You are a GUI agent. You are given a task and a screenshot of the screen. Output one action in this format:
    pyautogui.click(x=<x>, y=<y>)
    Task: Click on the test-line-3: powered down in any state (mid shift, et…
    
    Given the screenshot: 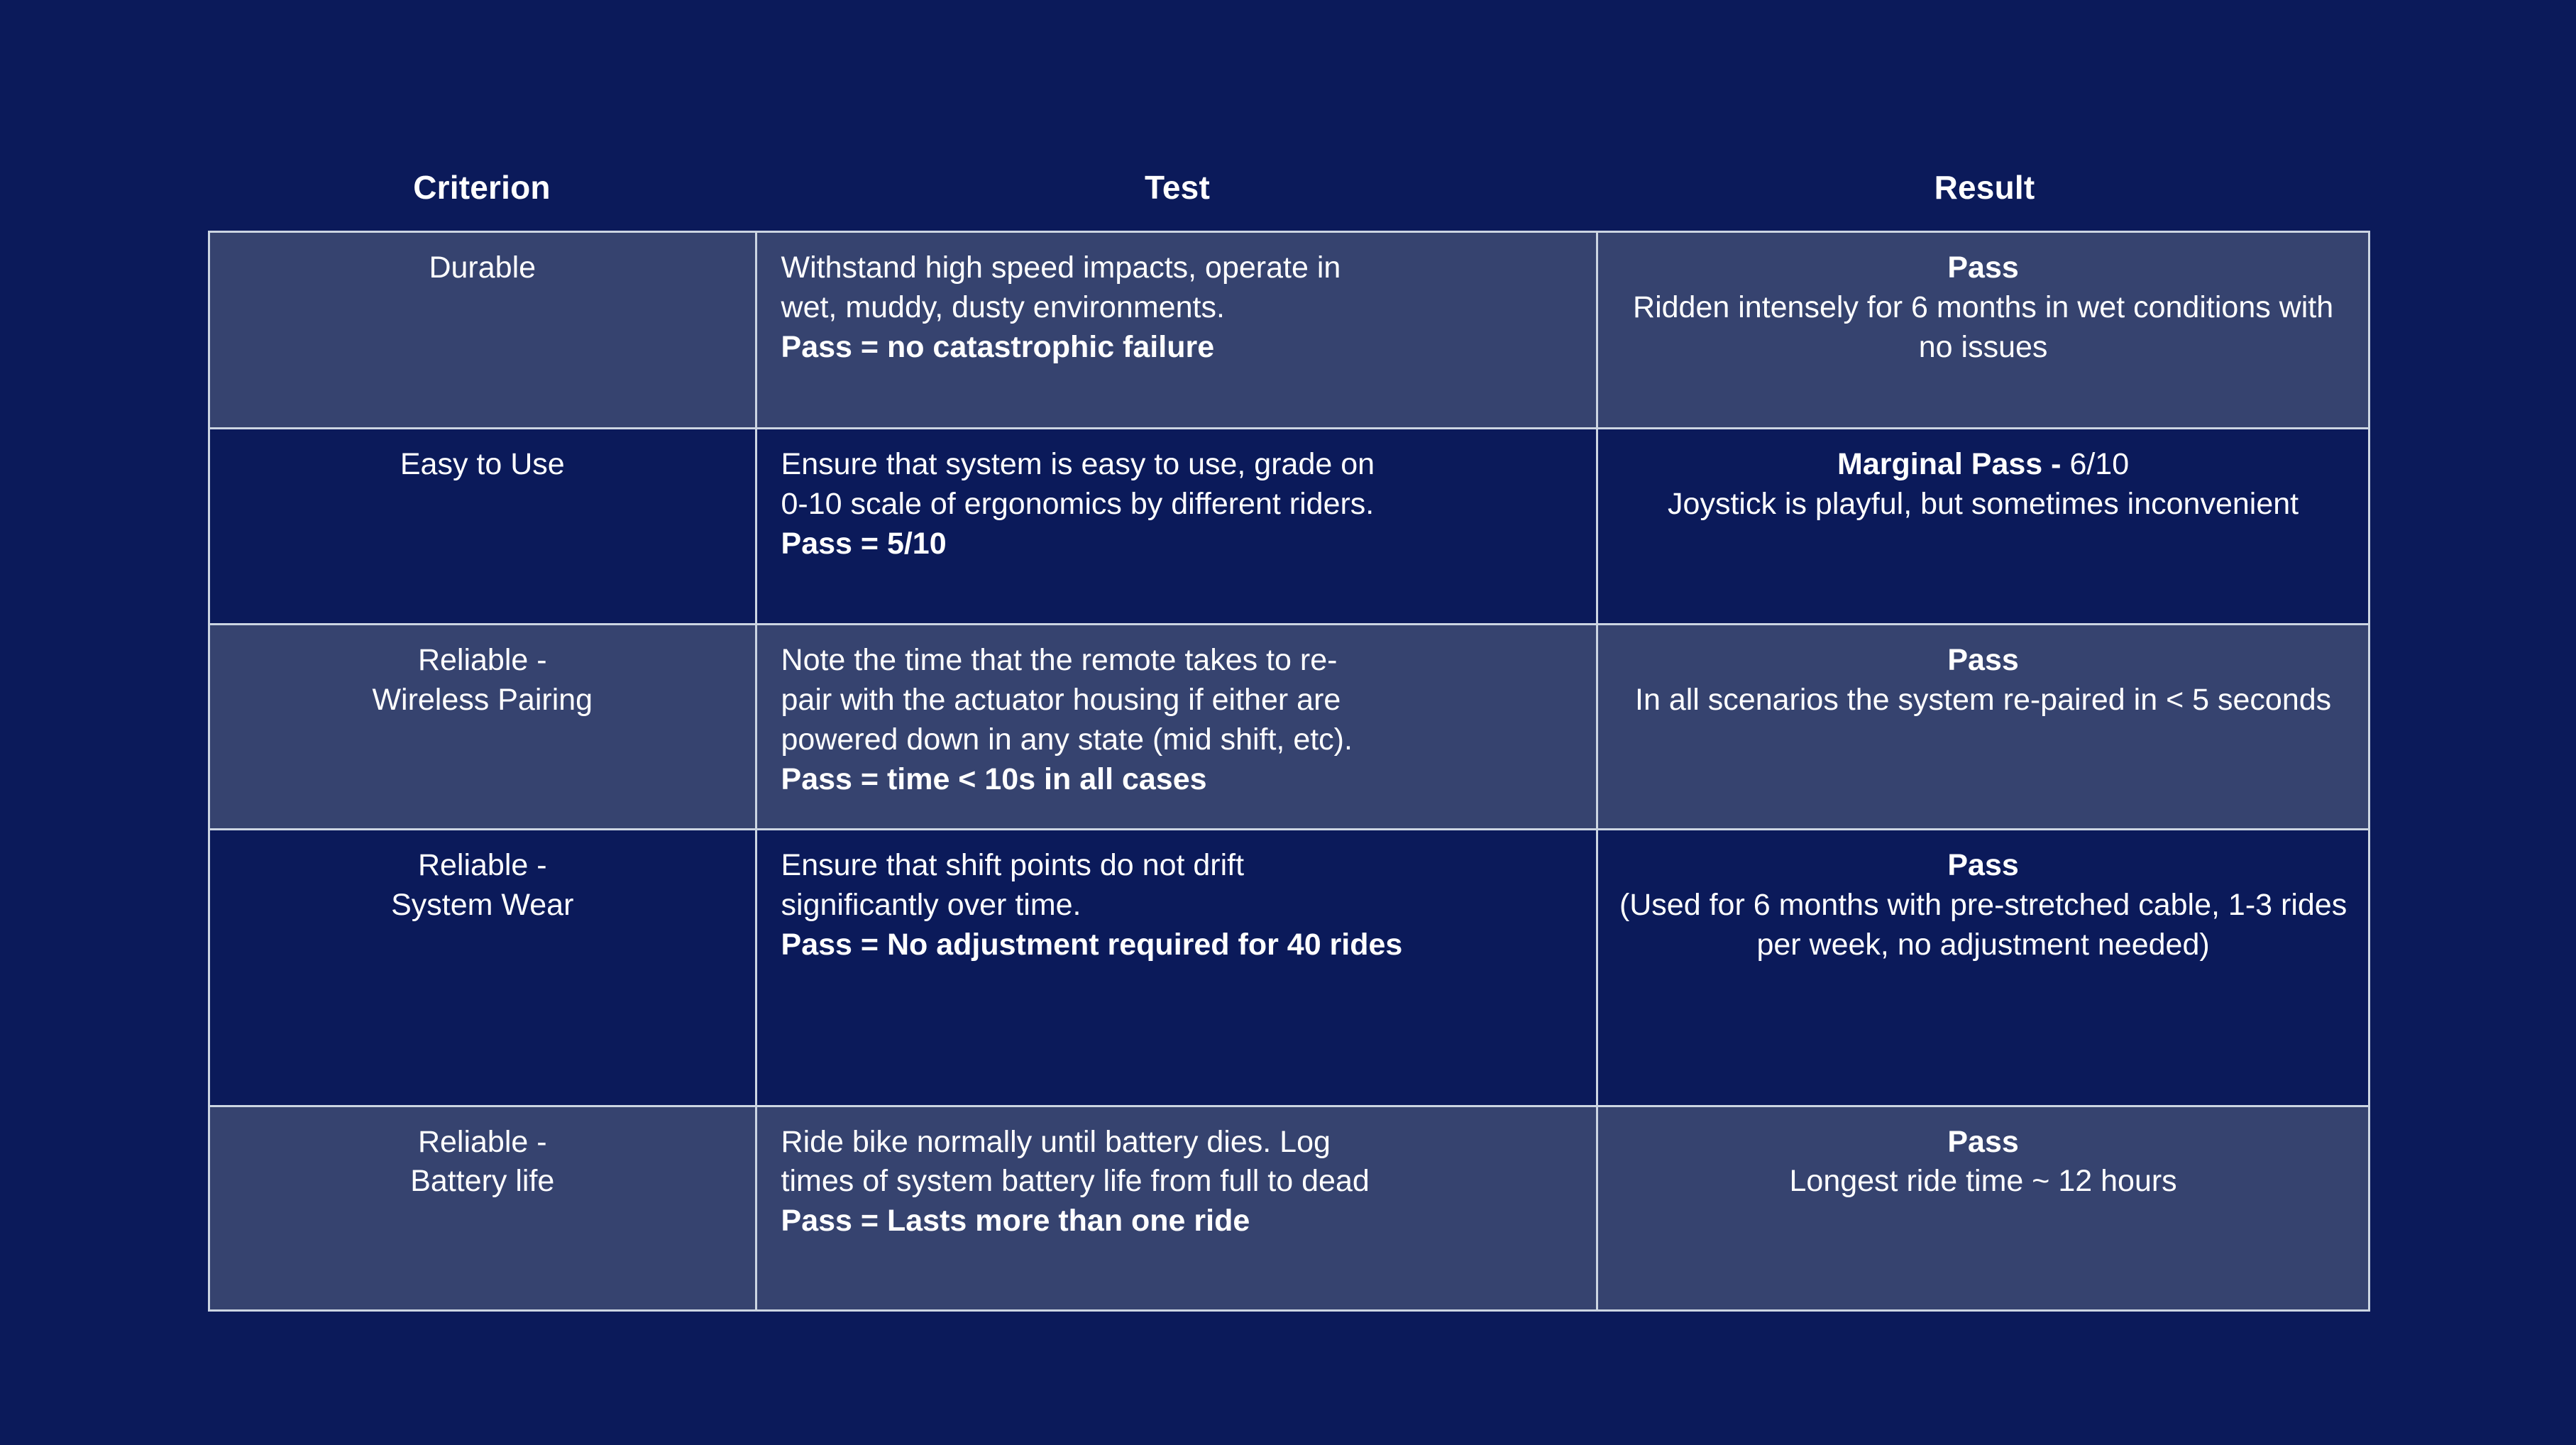 What is the action you would take?
    pyautogui.click(x=1067, y=740)
    